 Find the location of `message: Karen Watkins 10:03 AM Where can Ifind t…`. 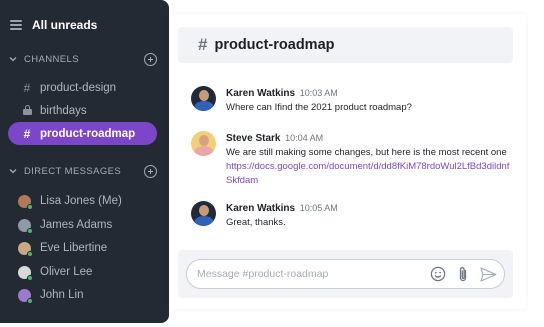

message: Karen Watkins 10:03 AM Where can Ifind t… is located at coordinates (301, 100).